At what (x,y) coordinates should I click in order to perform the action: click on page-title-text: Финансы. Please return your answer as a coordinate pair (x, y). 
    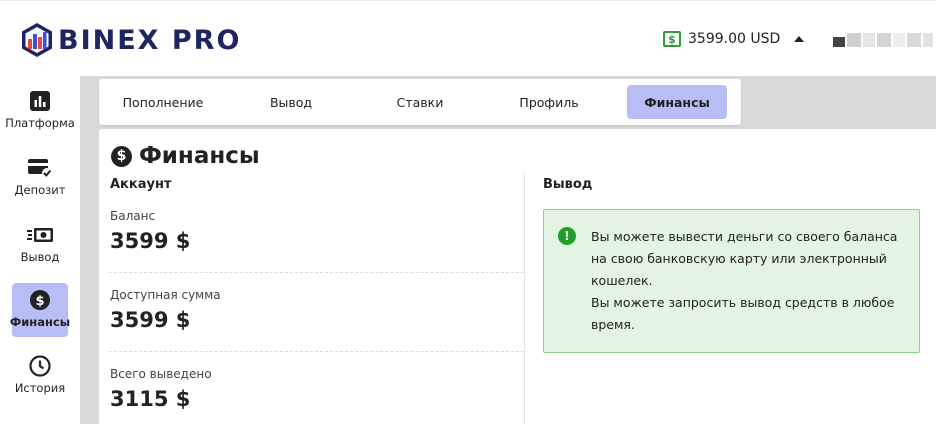
    Looking at the image, I should click on (199, 156).